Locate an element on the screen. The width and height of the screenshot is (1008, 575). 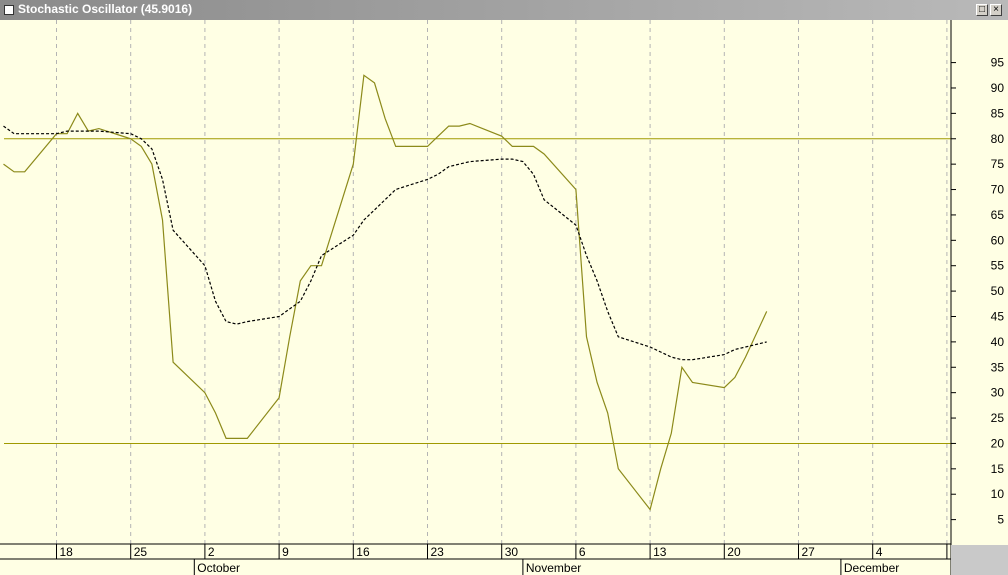
x-tick-label: 30 is located at coordinates (512, 552).